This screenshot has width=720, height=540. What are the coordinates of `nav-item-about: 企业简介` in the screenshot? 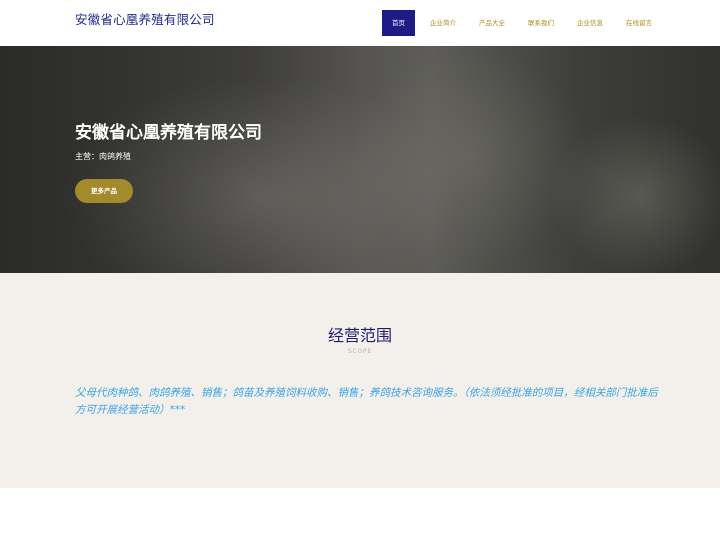 It's located at (443, 23).